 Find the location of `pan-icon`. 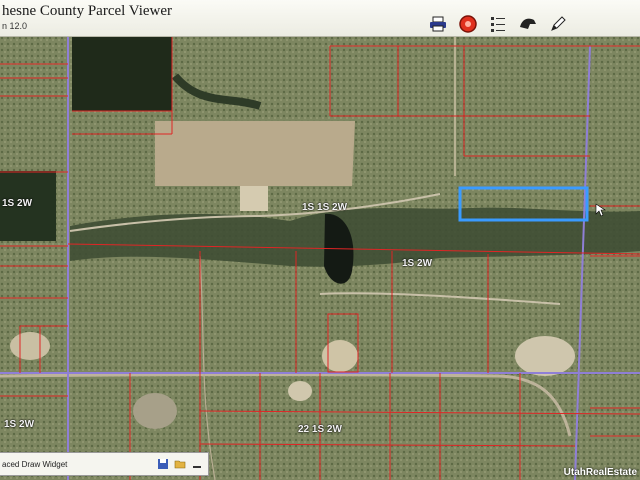

pan-icon is located at coordinates (528, 24).